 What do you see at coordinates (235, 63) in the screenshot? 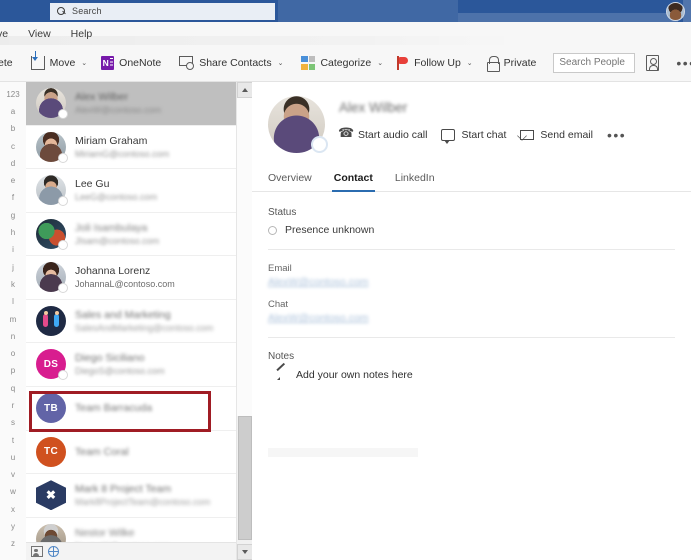
I see `share-contacts-label: Share Contacts` at bounding box center [235, 63].